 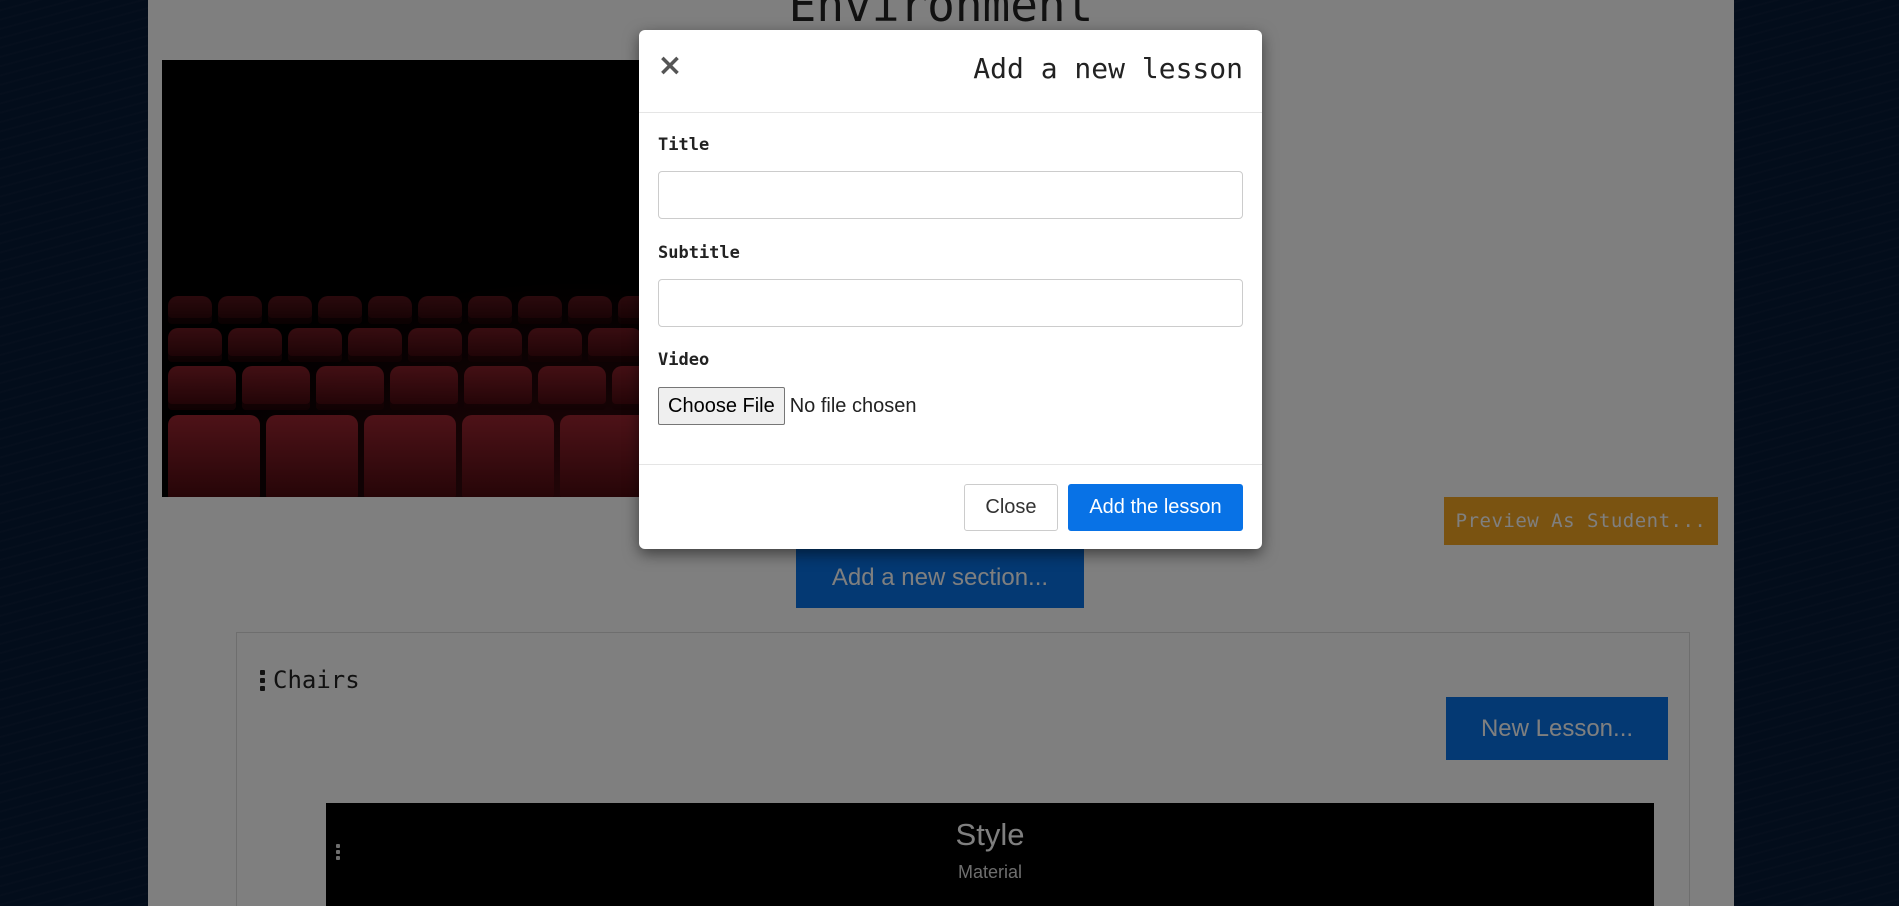 What do you see at coordinates (1155, 507) in the screenshot?
I see `add-lesson-button: Add the lesson` at bounding box center [1155, 507].